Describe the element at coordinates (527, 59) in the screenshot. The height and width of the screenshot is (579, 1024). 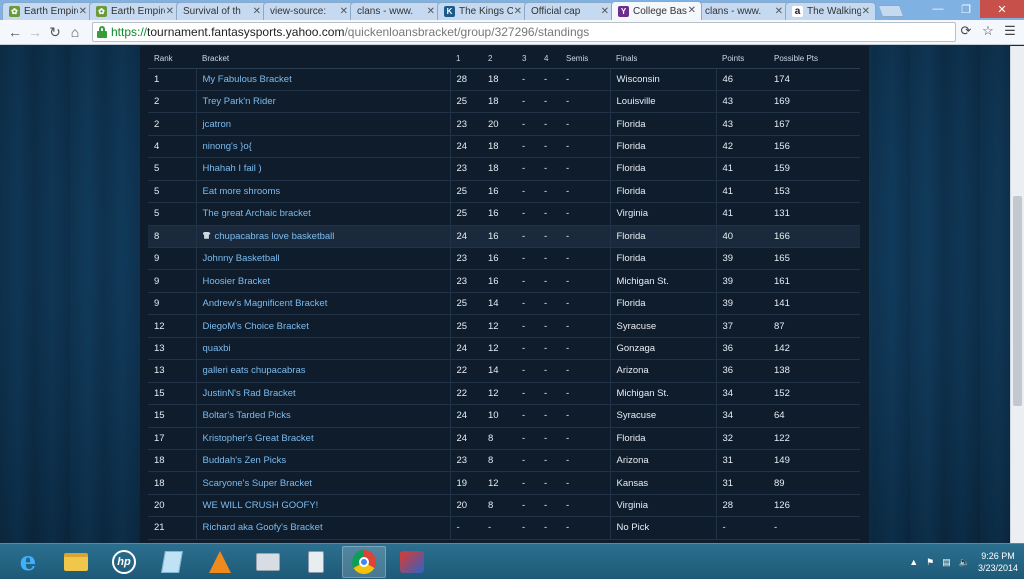
I see `header-round-3: 3` at that location.